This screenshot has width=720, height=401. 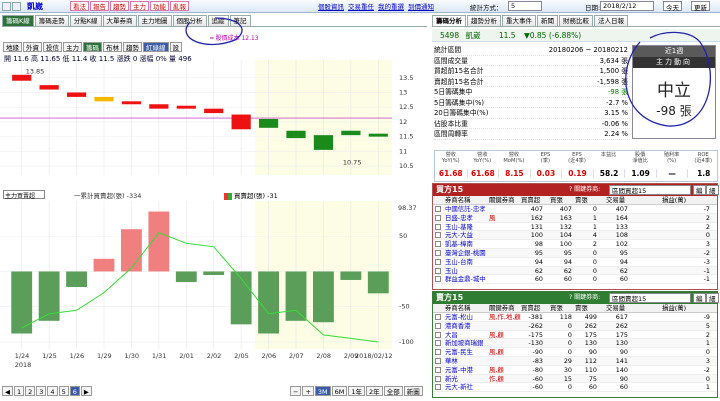 What do you see at coordinates (361, 7) in the screenshot?
I see `top-link-1: 交易重任` at bounding box center [361, 7].